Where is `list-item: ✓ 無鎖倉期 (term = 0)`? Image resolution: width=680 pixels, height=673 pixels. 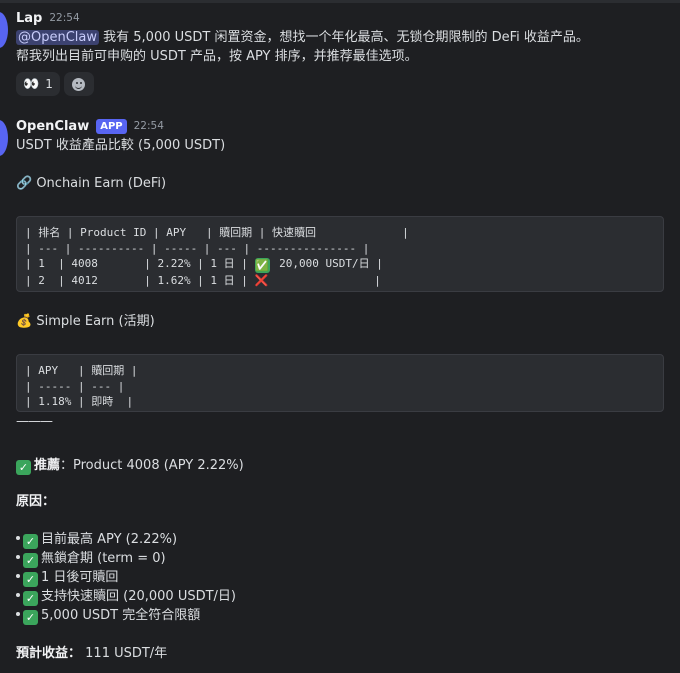
list-item: ✓ 無鎖倉期 (term = 0) is located at coordinates (126, 558).